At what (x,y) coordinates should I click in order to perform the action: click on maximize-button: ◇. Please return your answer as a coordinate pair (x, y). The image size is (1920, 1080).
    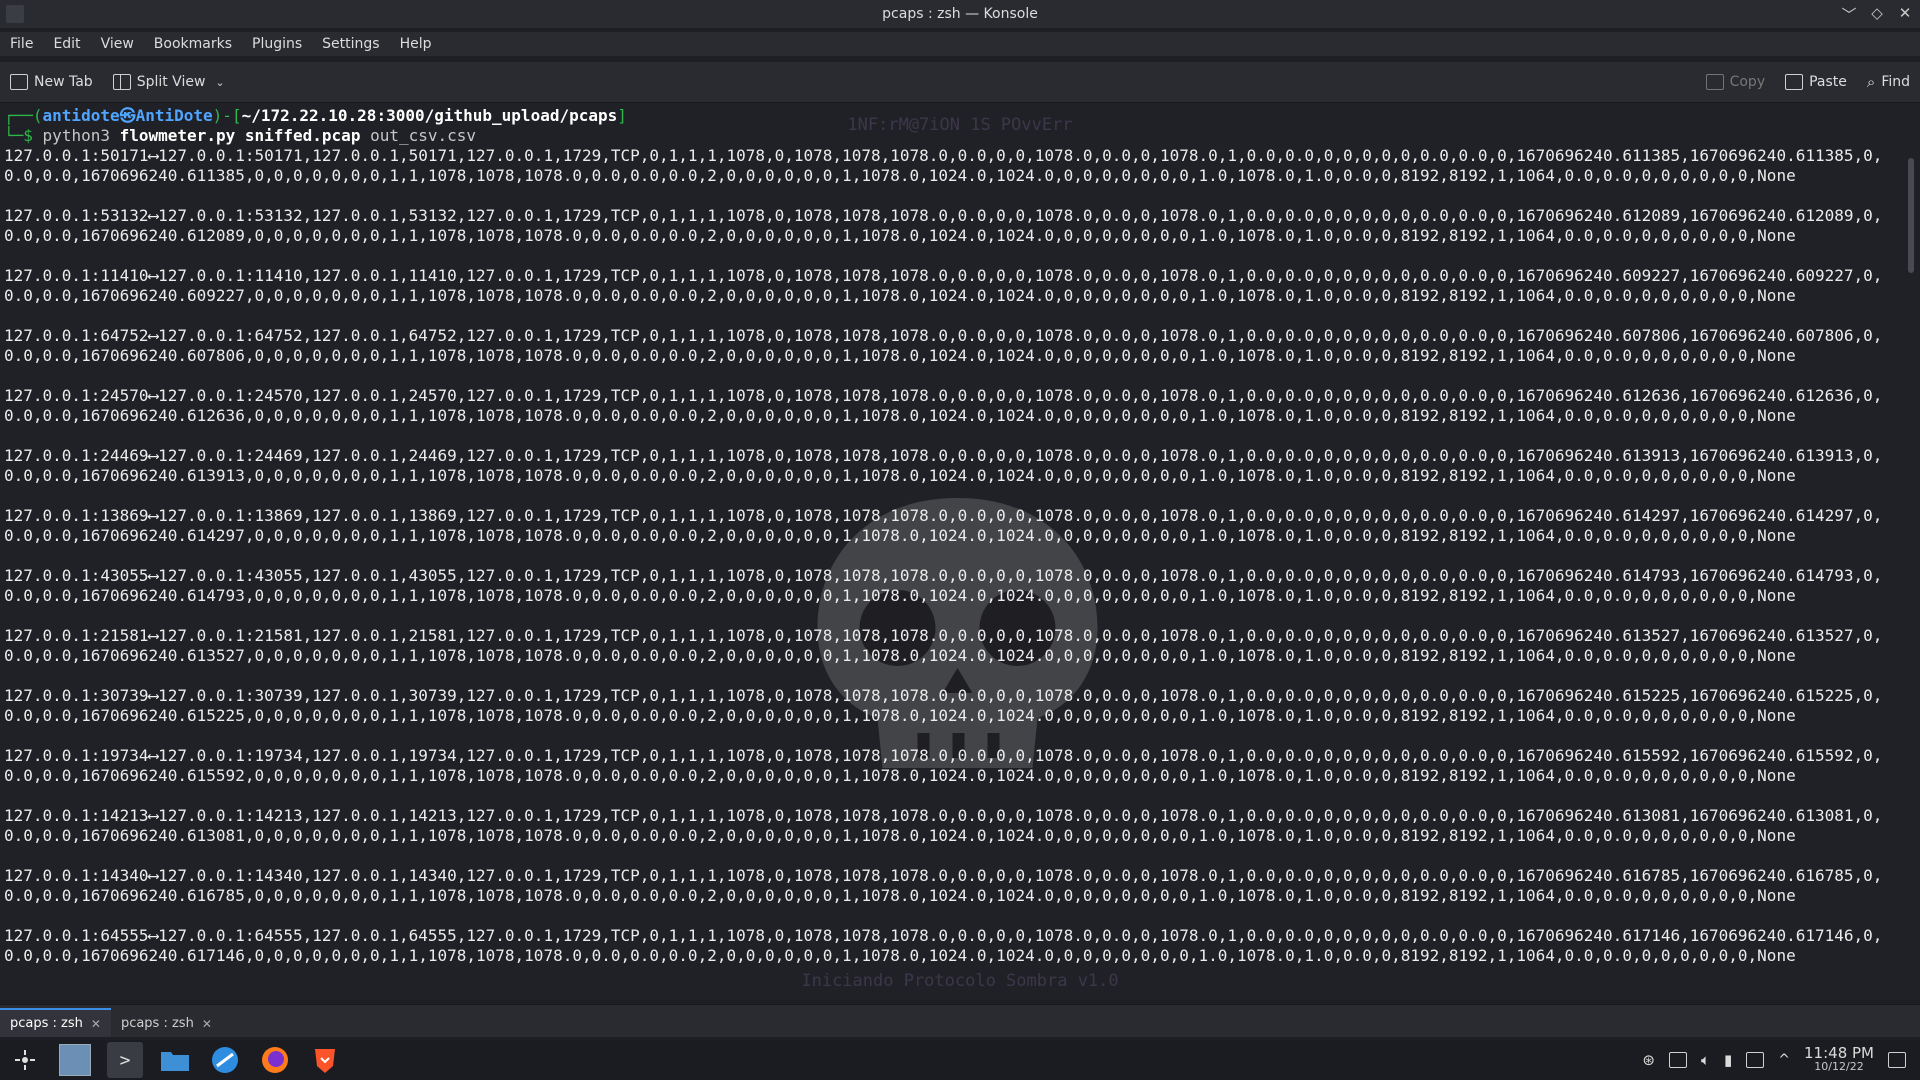
    Looking at the image, I should click on (1877, 14).